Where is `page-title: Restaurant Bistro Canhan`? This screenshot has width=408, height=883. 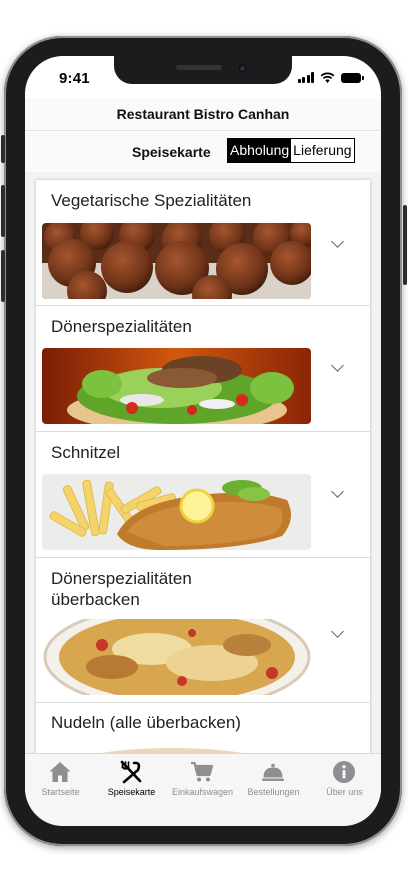 page-title: Restaurant Bistro Canhan is located at coordinates (203, 114).